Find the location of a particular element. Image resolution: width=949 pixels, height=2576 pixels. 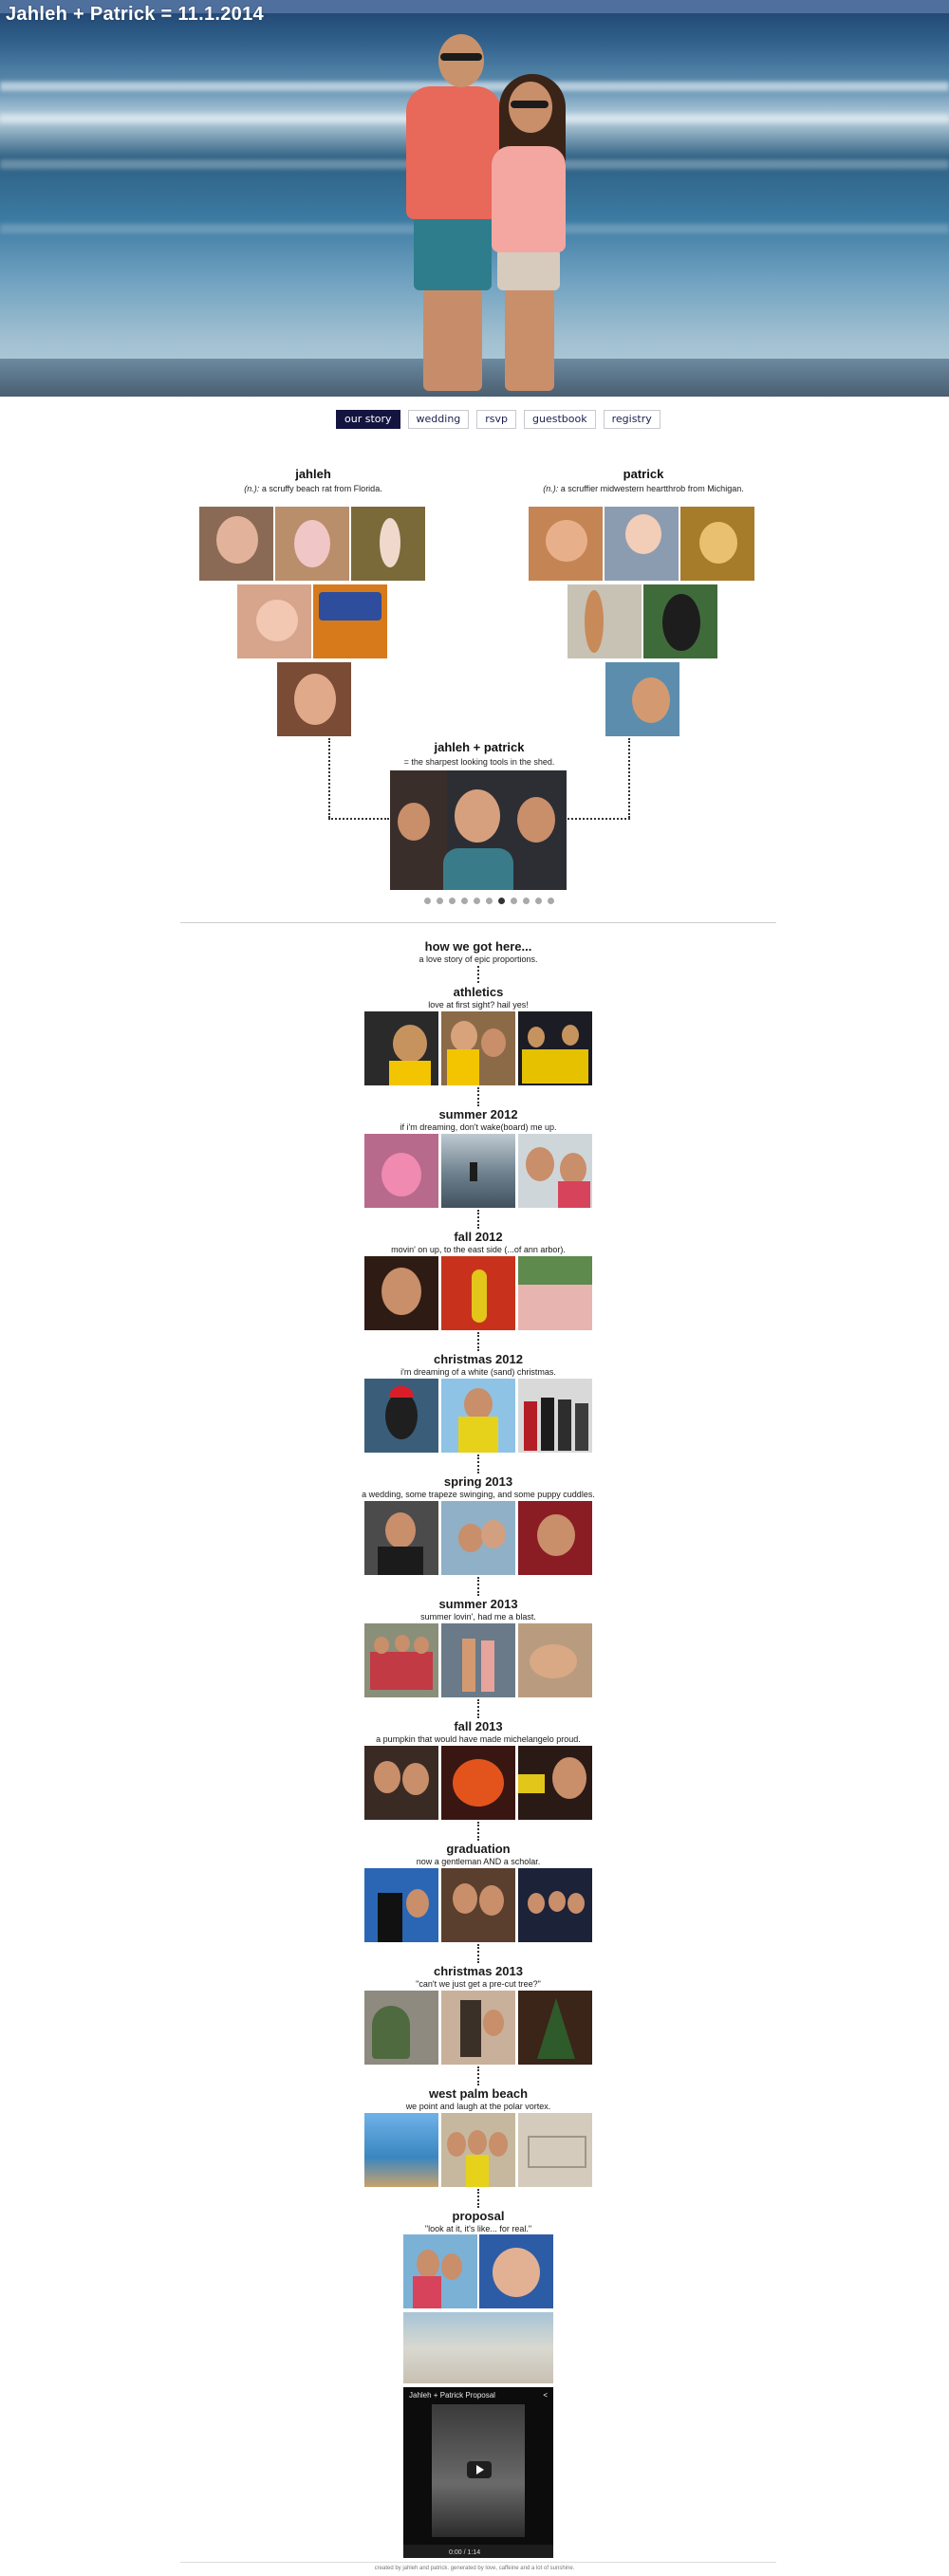

section-title: graduation is located at coordinates (478, 1849).